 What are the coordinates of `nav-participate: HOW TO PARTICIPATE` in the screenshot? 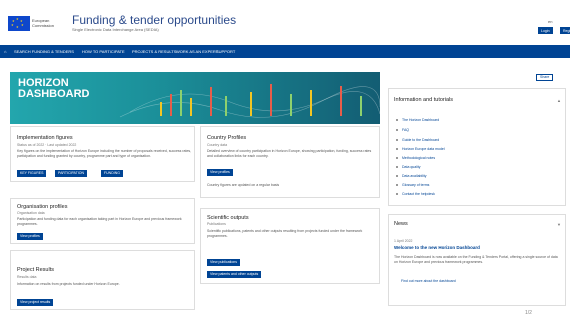 It's located at (103, 51).